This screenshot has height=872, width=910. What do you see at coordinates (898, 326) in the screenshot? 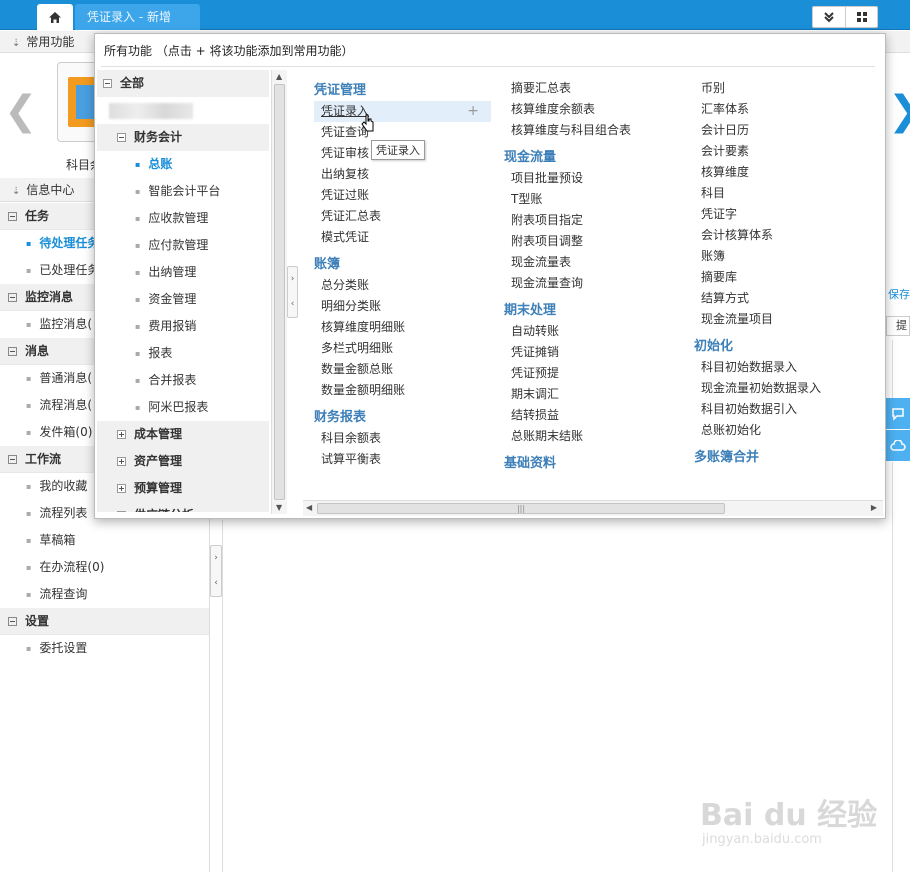
I see `right-edge-field: 提` at bounding box center [898, 326].